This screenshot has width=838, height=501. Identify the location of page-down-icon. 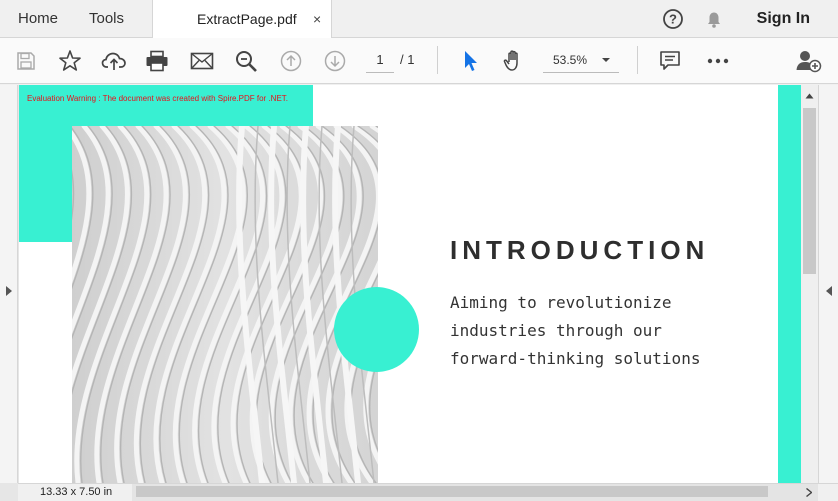
(335, 61).